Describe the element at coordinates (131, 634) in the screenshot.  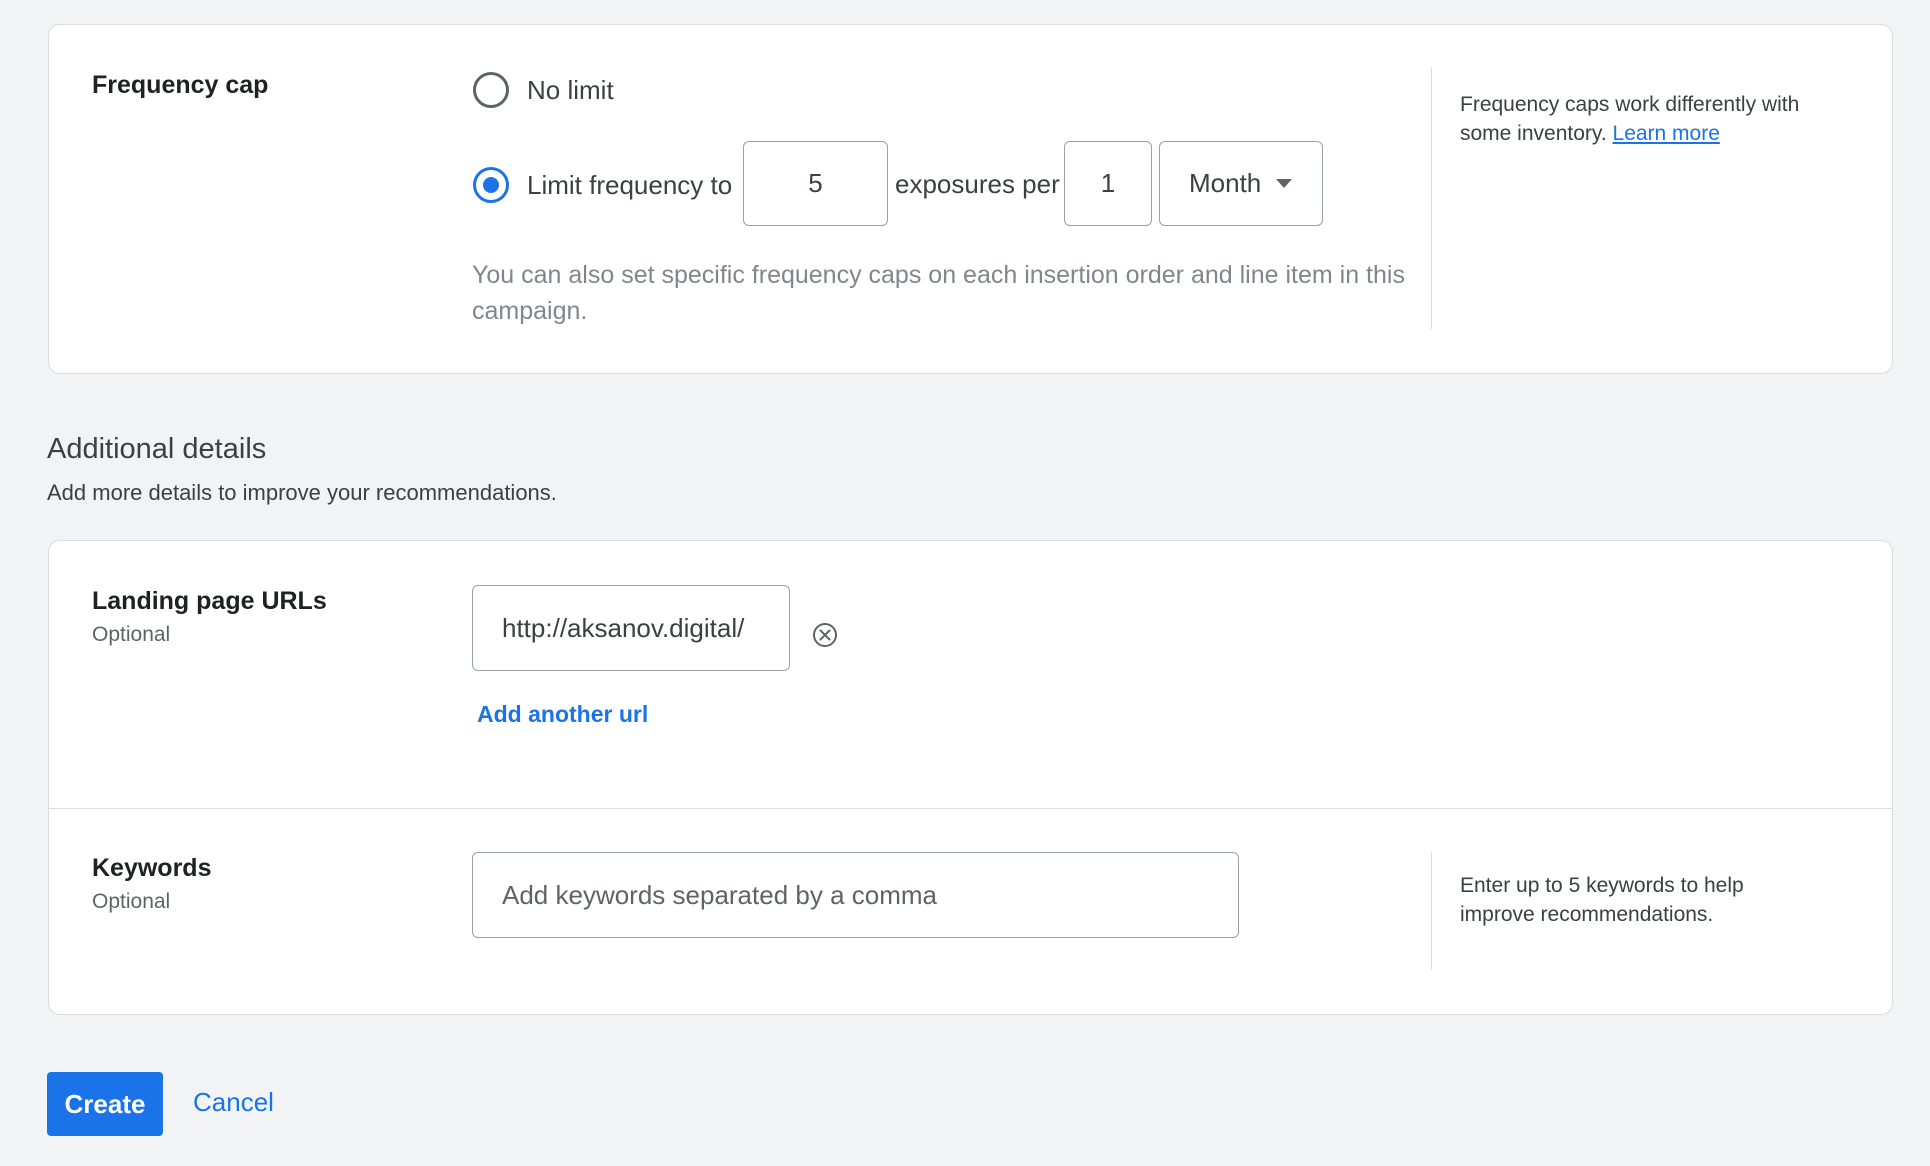
I see `landing-page-optional: Optional` at that location.